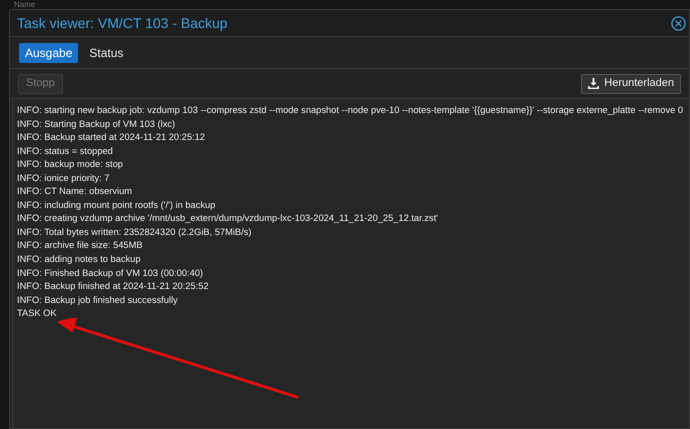  Describe the element at coordinates (350, 110) in the screenshot. I see `log-line: INFO: starting new backup job: vzdump 103 --compress zstd --mode snapshot --node pve-10 --notes-template '{{guestname}}' --storage externe_platte --remove 0` at that location.